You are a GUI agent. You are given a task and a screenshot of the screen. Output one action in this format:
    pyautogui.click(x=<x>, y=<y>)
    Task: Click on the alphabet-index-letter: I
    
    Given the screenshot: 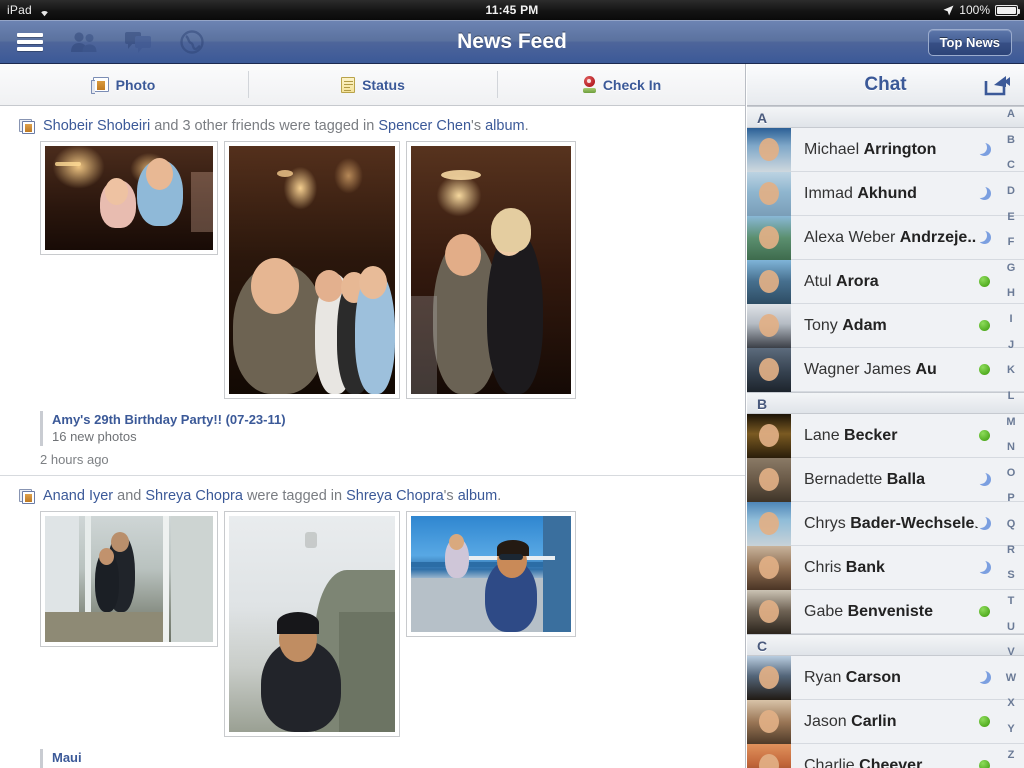 What is the action you would take?
    pyautogui.click(x=1010, y=319)
    